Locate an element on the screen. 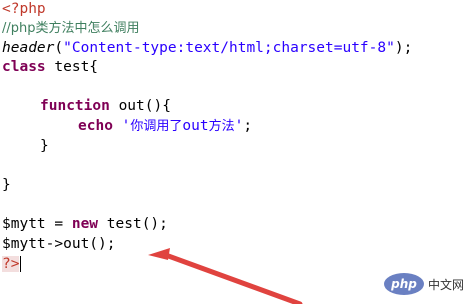  watermark-site-text: 中文网 is located at coordinates (445, 284).